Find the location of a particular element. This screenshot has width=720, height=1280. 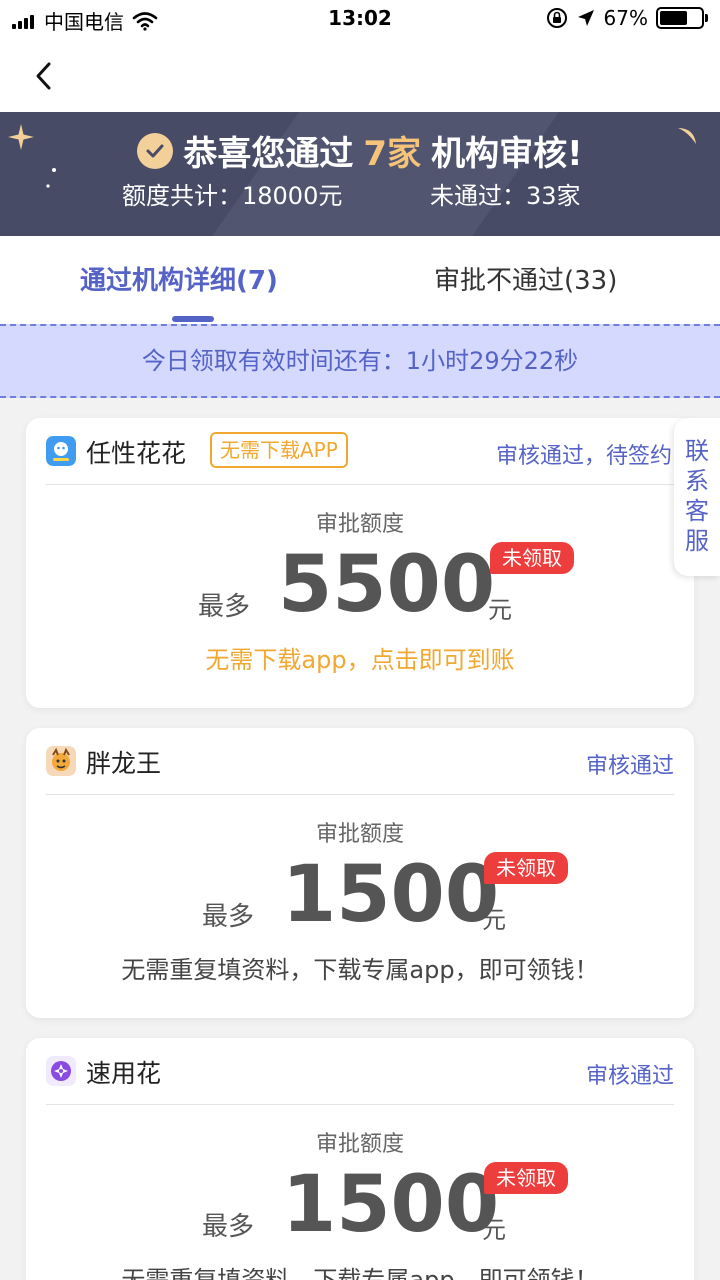

total-quota: 额度共计：18000元 is located at coordinates (232, 196).